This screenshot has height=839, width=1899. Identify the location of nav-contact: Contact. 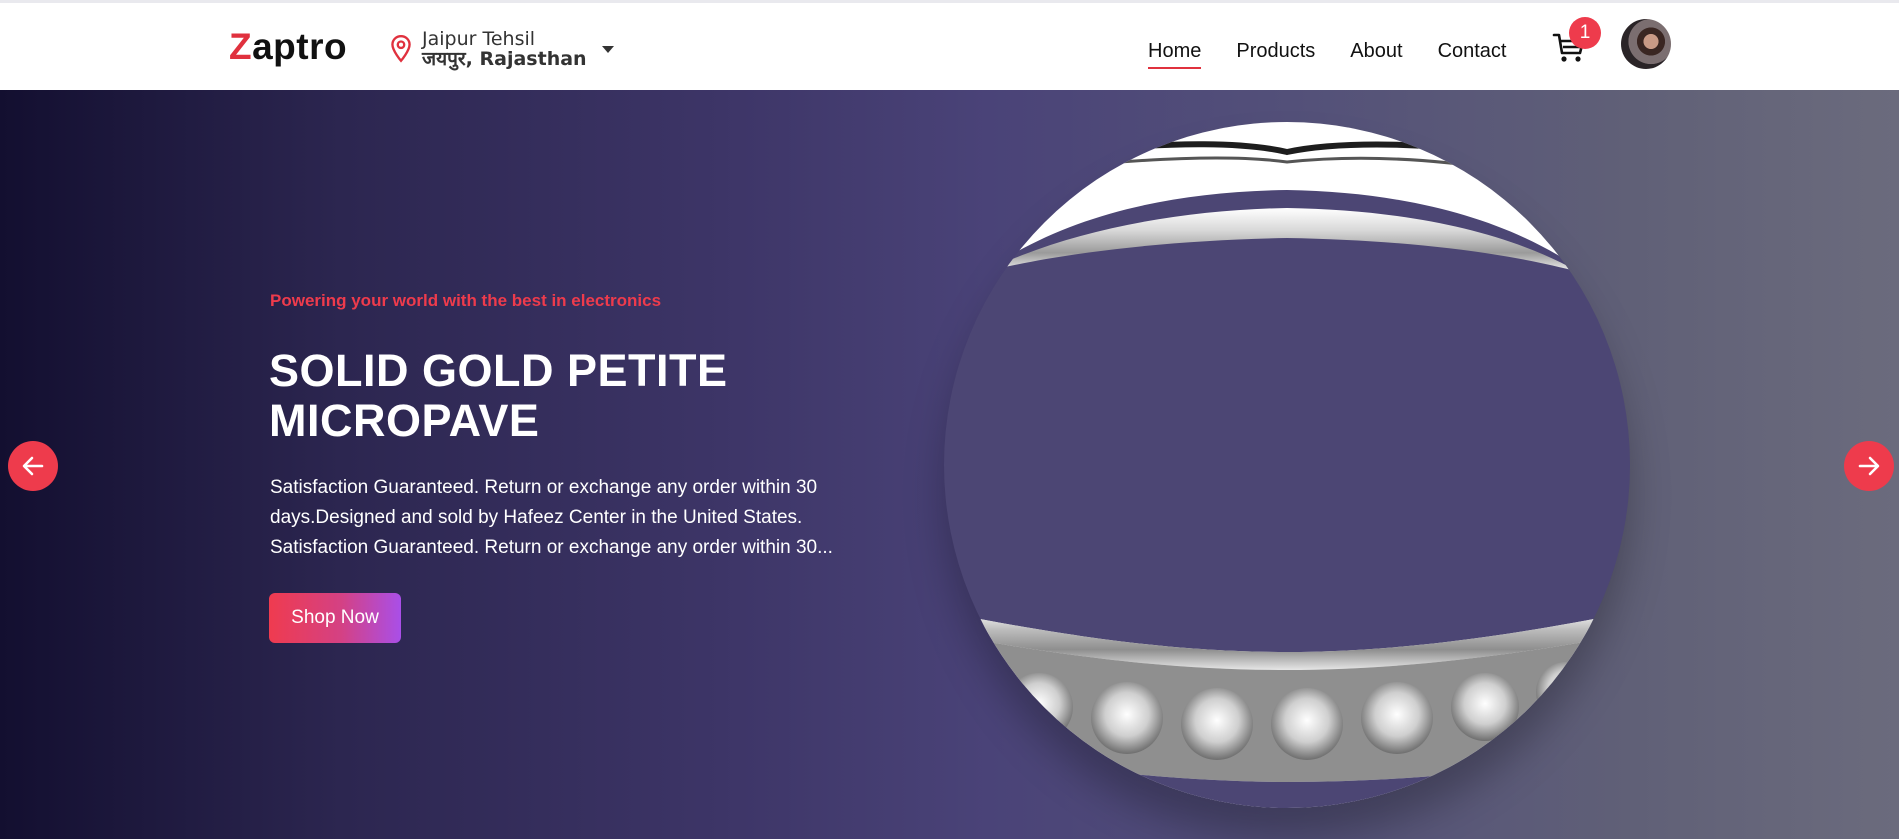
(1472, 51).